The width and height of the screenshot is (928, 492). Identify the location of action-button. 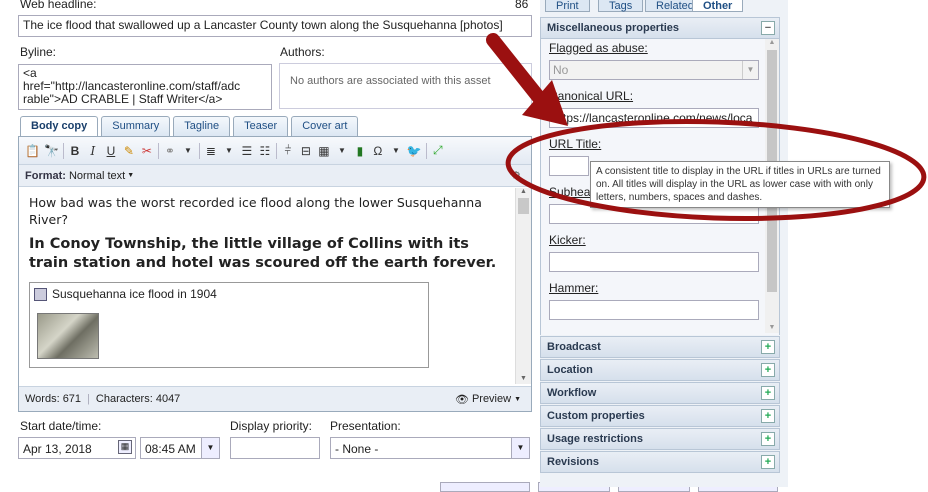
(485, 487).